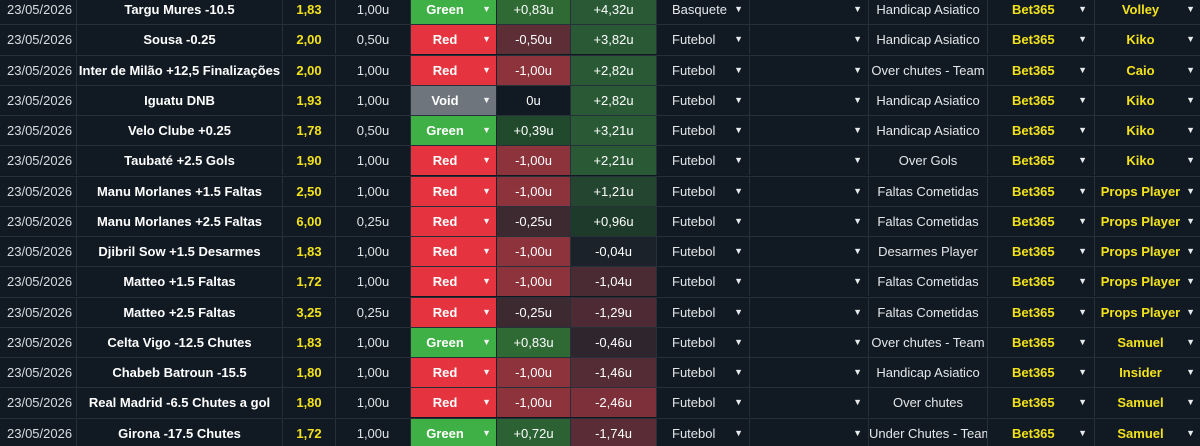 Image resolution: width=1200 pixels, height=446 pixels. Describe the element at coordinates (309, 161) in the screenshot. I see `odds-cell: 1,90` at that location.